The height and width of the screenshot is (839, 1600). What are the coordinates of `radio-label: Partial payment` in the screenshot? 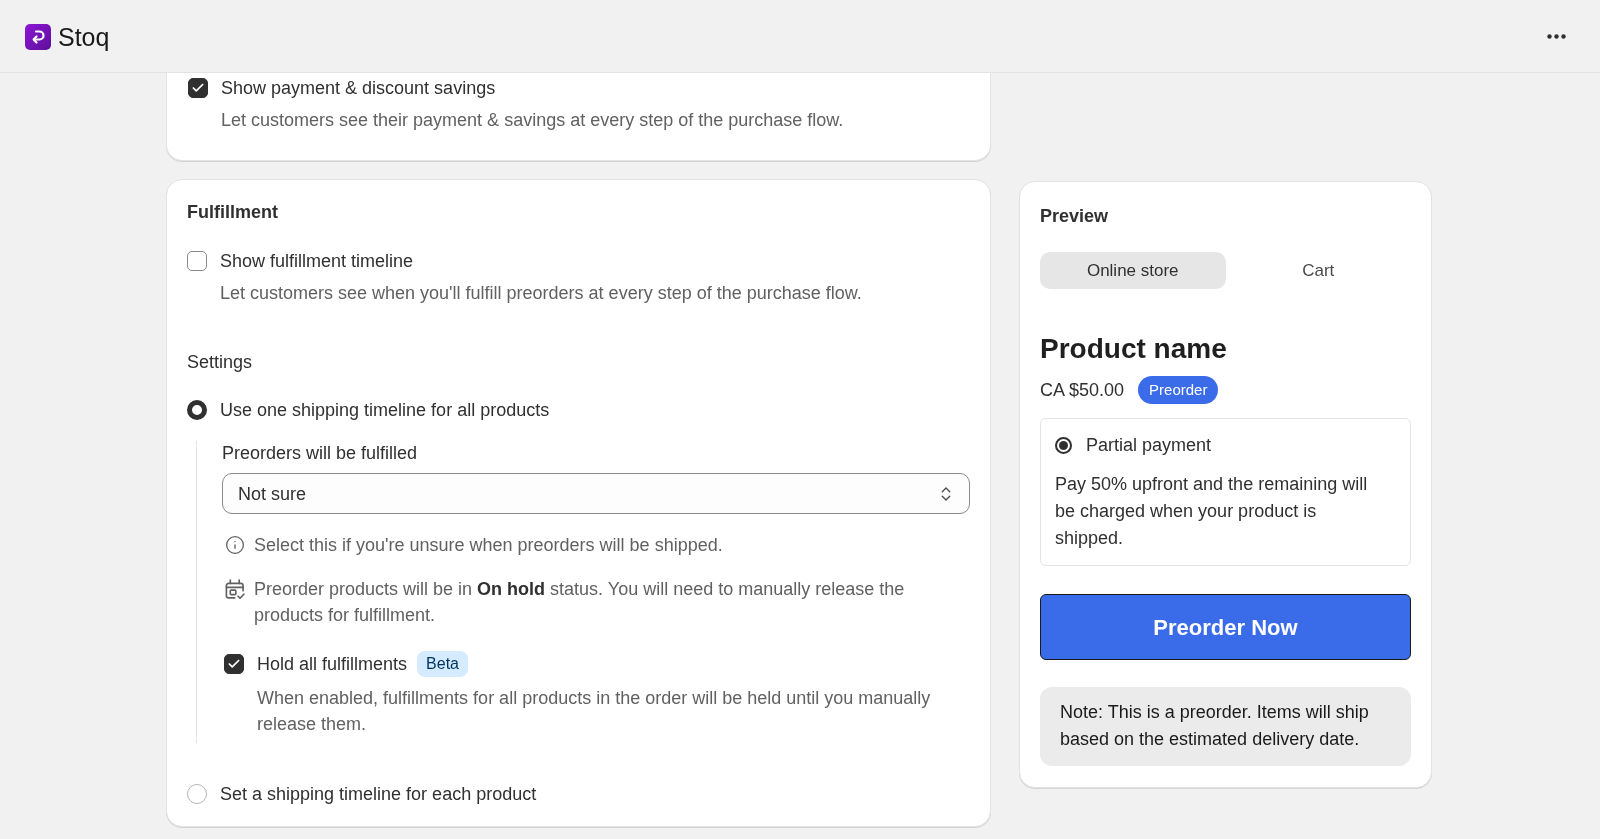 It's located at (1149, 445).